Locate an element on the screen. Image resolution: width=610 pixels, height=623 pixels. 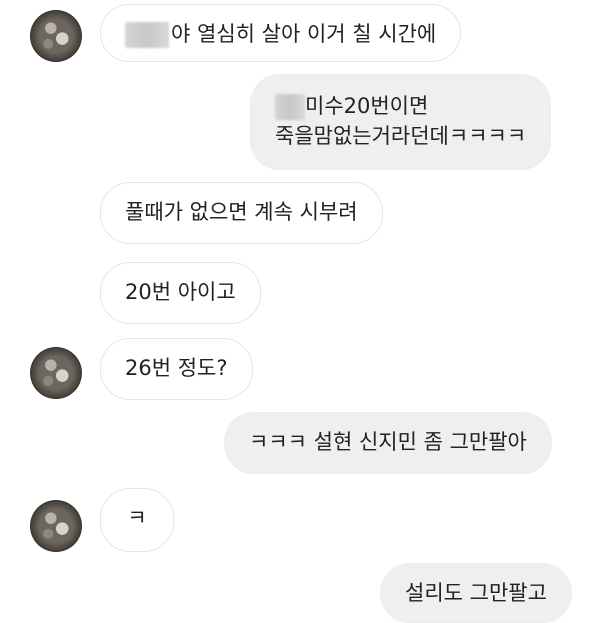
message-text: 야 열심히 살아 이거 칠 시간에 is located at coordinates (304, 34).